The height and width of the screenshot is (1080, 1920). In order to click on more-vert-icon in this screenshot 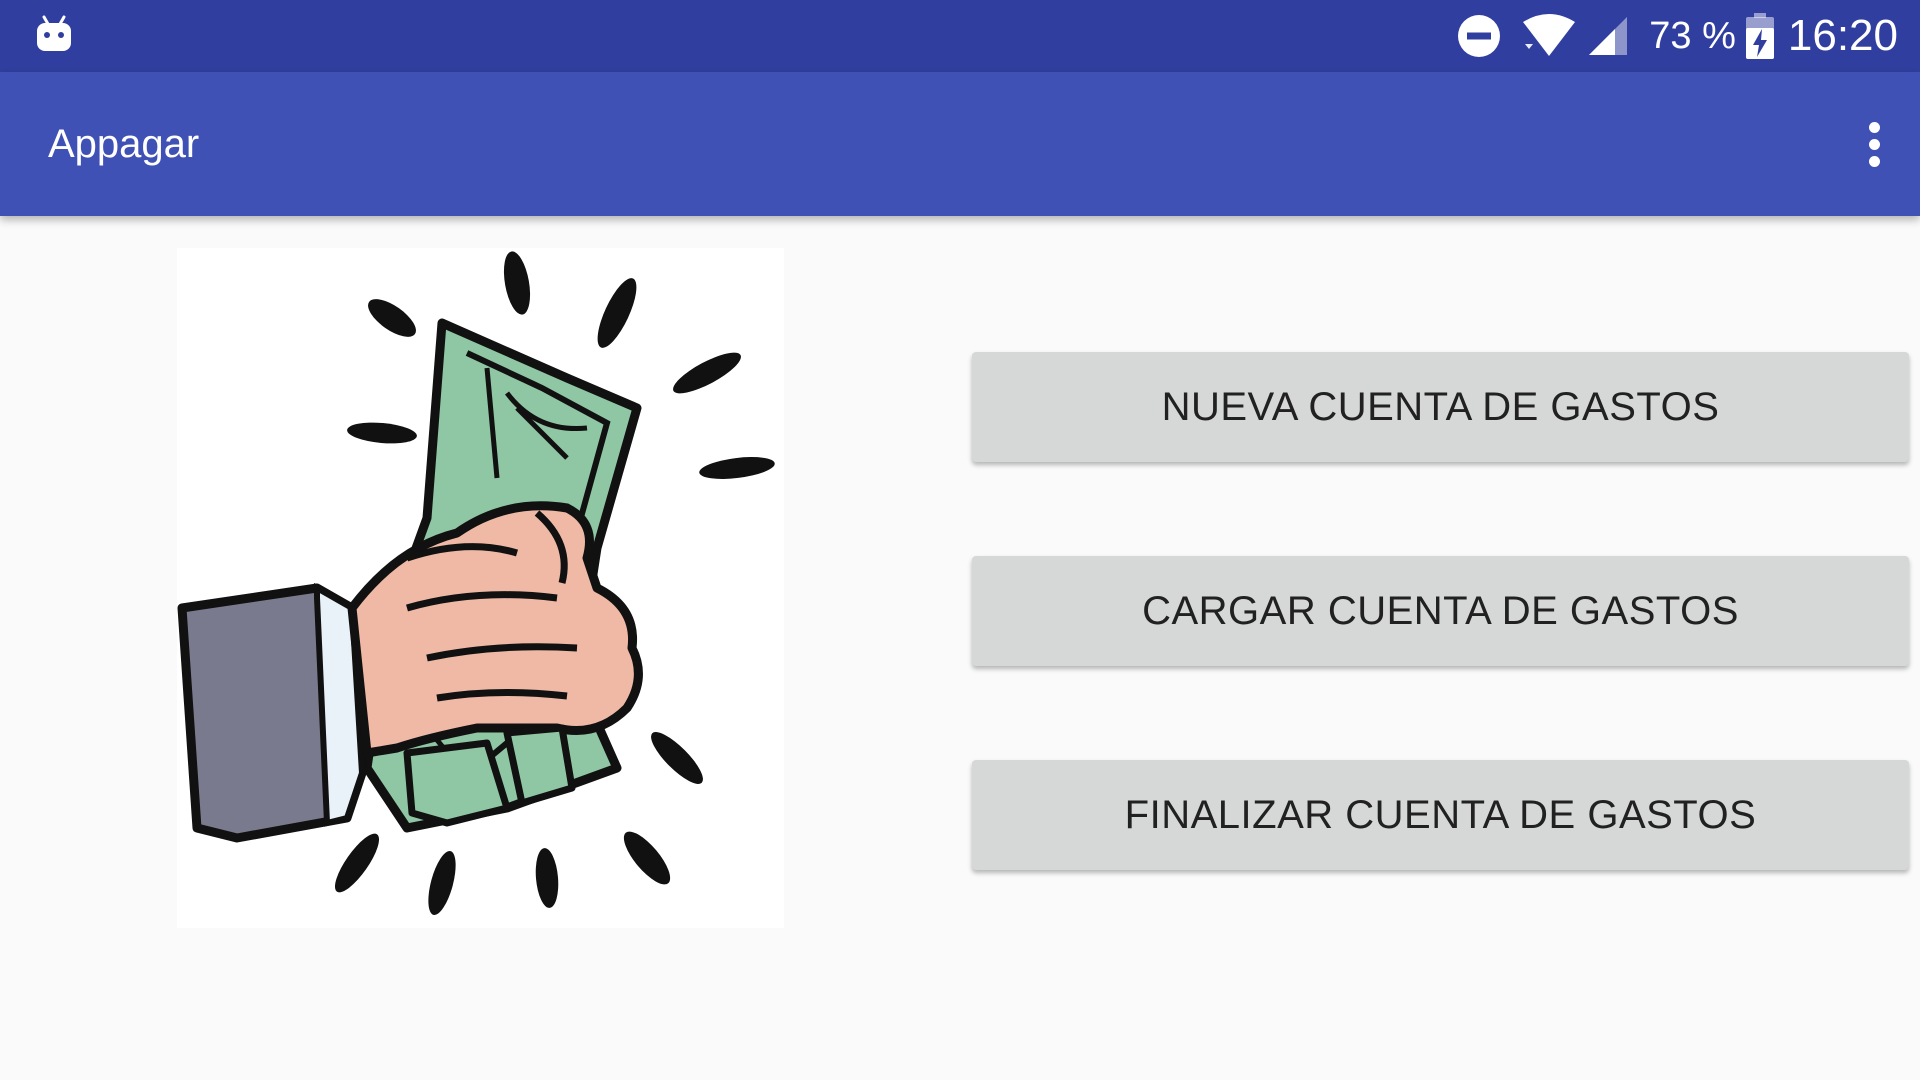, I will do `click(1874, 144)`.